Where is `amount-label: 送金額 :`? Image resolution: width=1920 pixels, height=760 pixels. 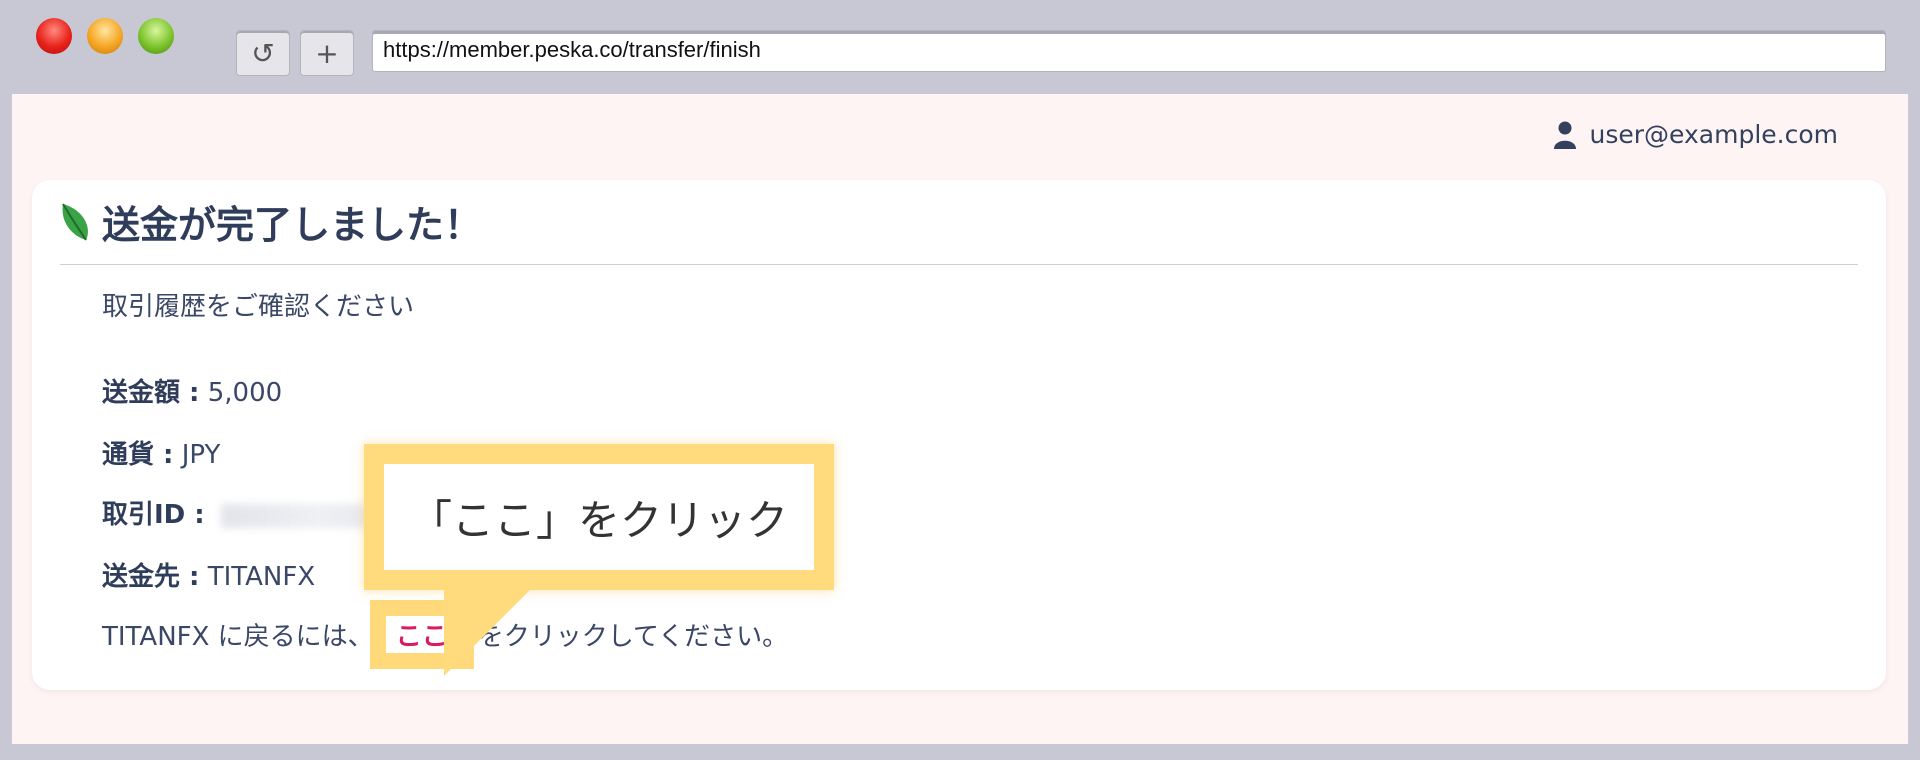 amount-label: 送金額 : is located at coordinates (151, 393).